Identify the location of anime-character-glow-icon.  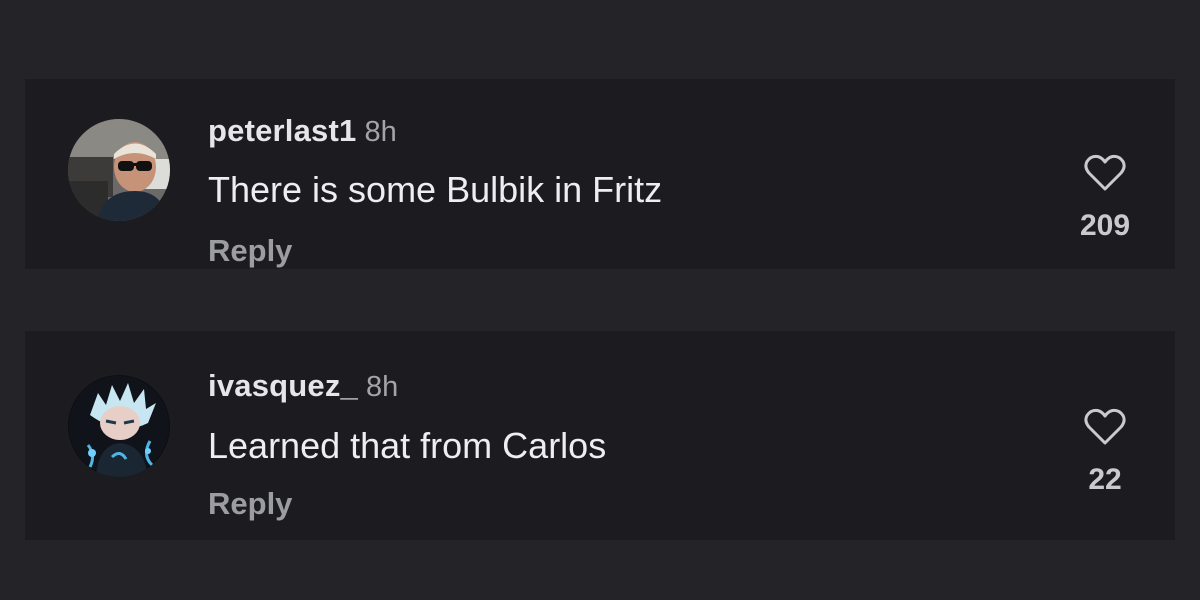
(119, 426).